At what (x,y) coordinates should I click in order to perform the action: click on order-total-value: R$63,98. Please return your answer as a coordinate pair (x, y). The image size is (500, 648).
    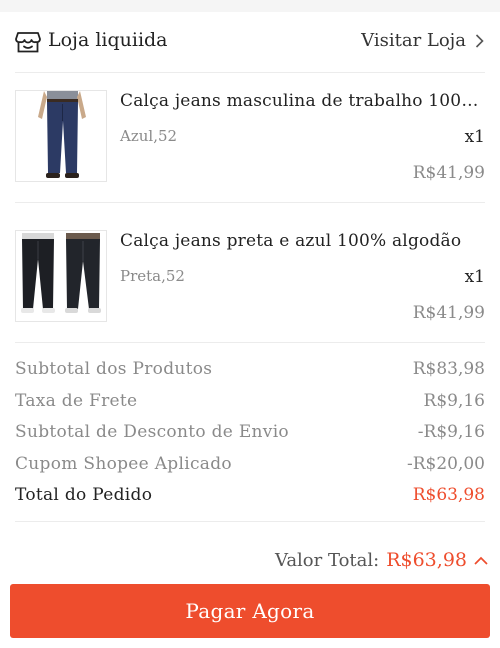
    Looking at the image, I should click on (448, 495).